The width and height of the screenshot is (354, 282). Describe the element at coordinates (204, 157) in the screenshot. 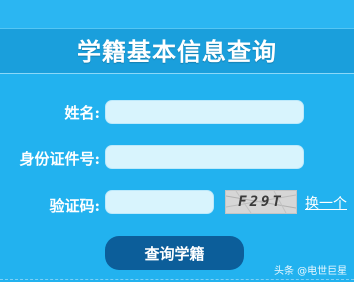

I see `id-number-input` at that location.